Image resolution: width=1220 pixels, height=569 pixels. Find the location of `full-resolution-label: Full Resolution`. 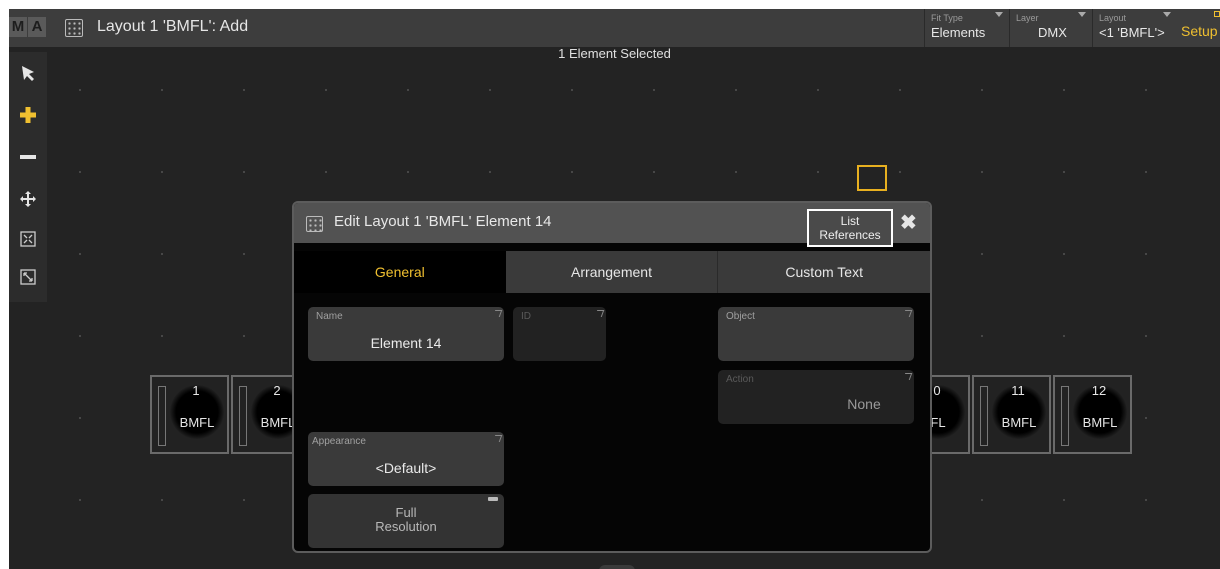

full-resolution-label: Full Resolution is located at coordinates (406, 519).